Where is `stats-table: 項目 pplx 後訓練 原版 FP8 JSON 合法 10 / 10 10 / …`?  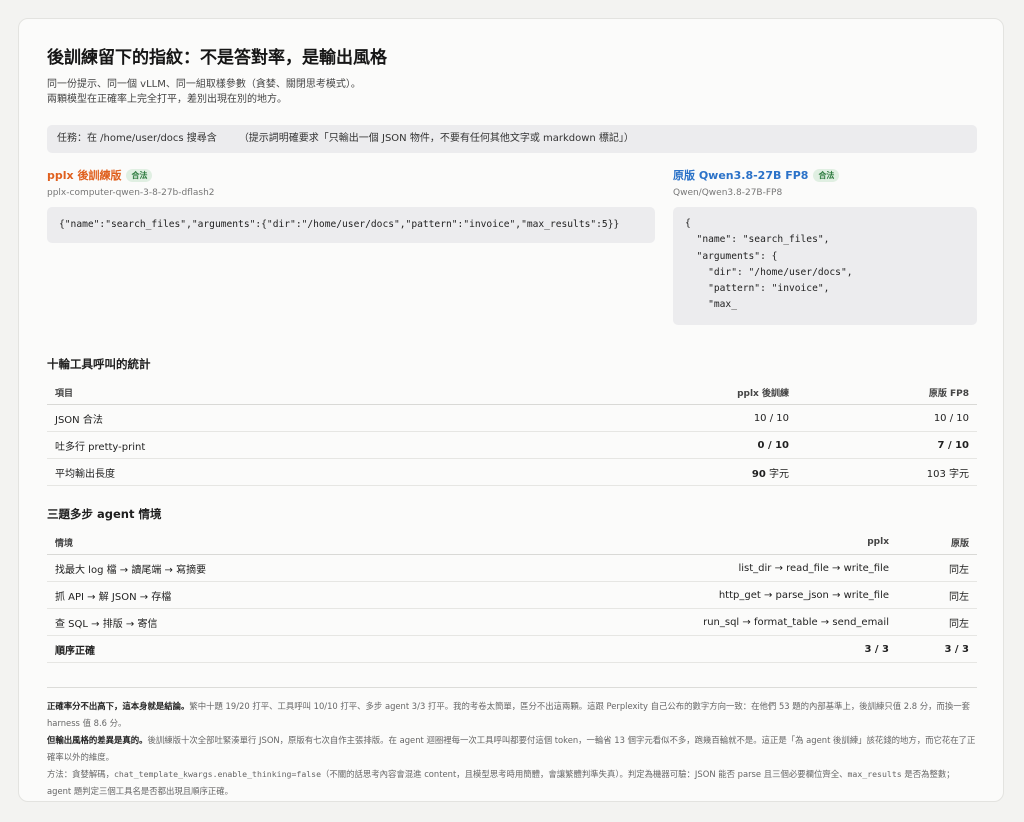 stats-table: 項目 pplx 後訓練 原版 FP8 JSON 合法 10 / 10 10 / … is located at coordinates (512, 433).